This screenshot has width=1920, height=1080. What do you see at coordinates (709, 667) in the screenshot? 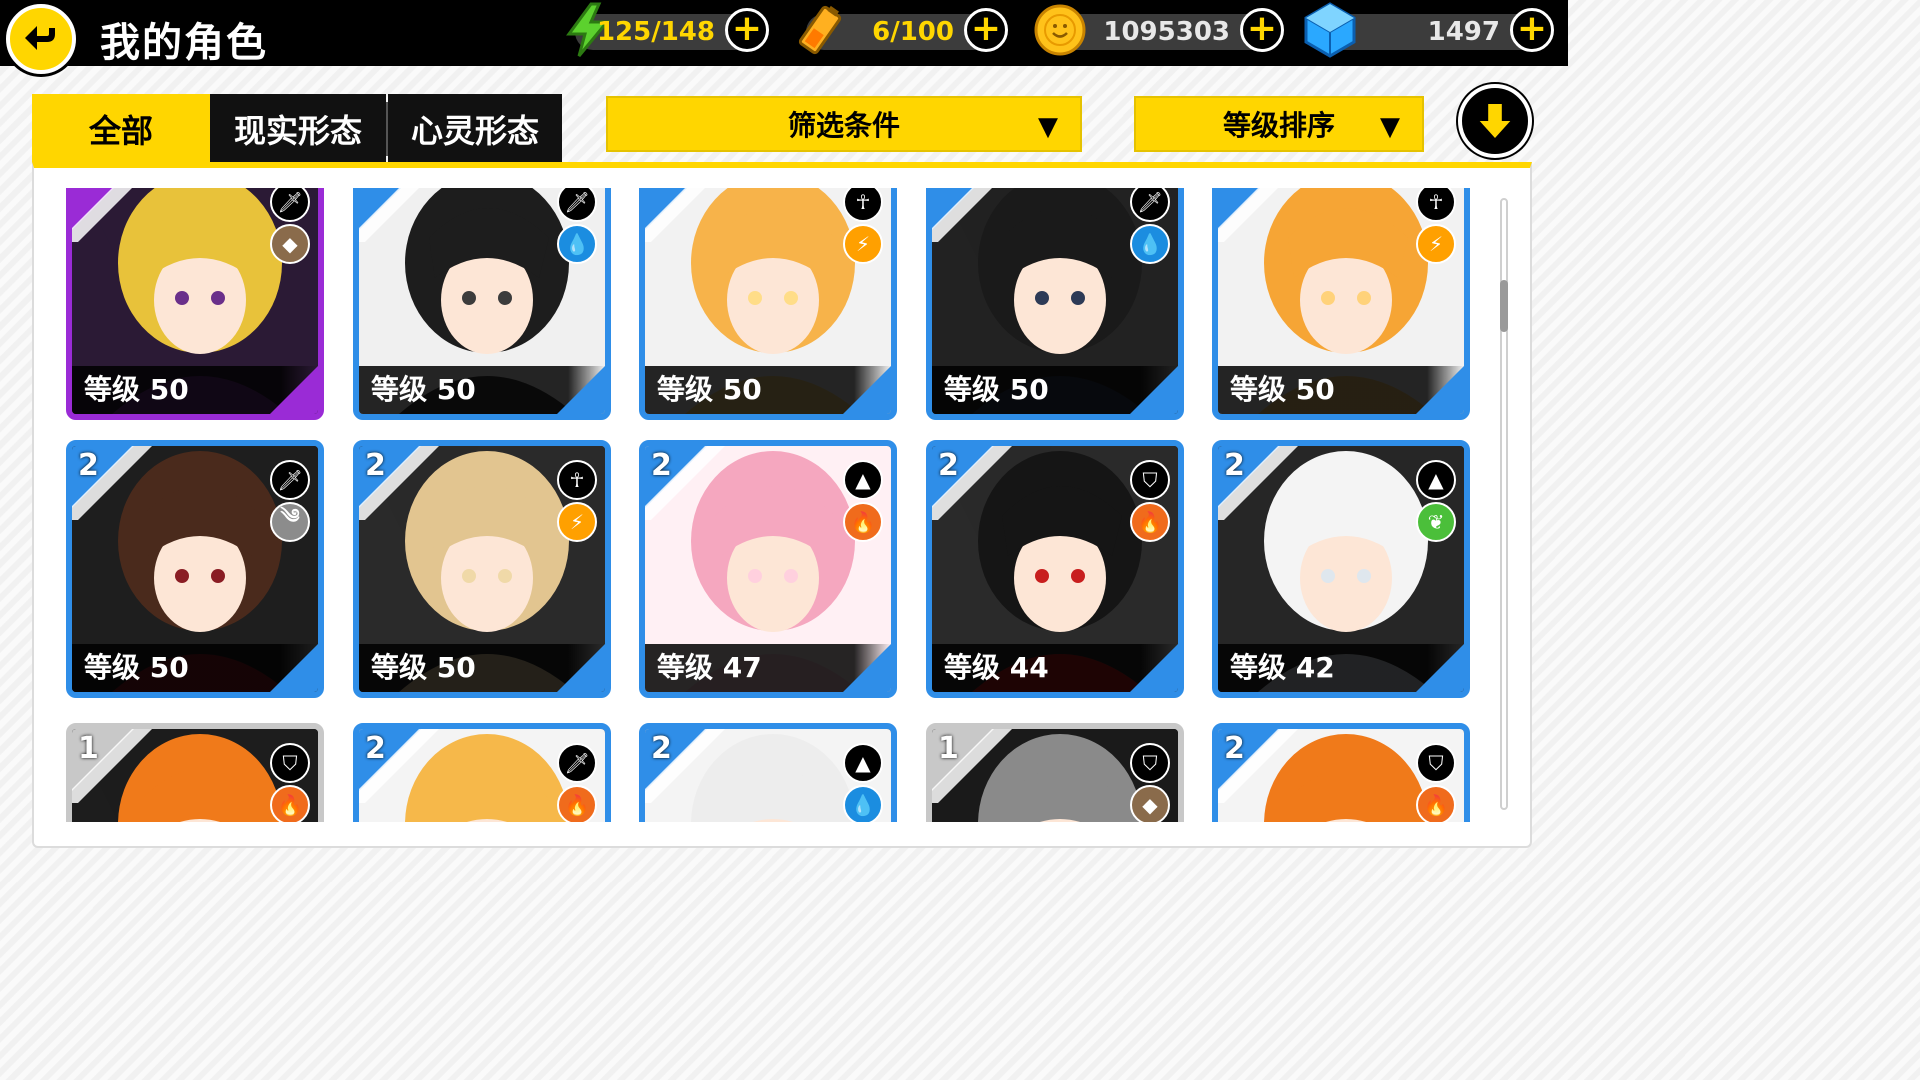
I see `character-level: 等级 47` at bounding box center [709, 667].